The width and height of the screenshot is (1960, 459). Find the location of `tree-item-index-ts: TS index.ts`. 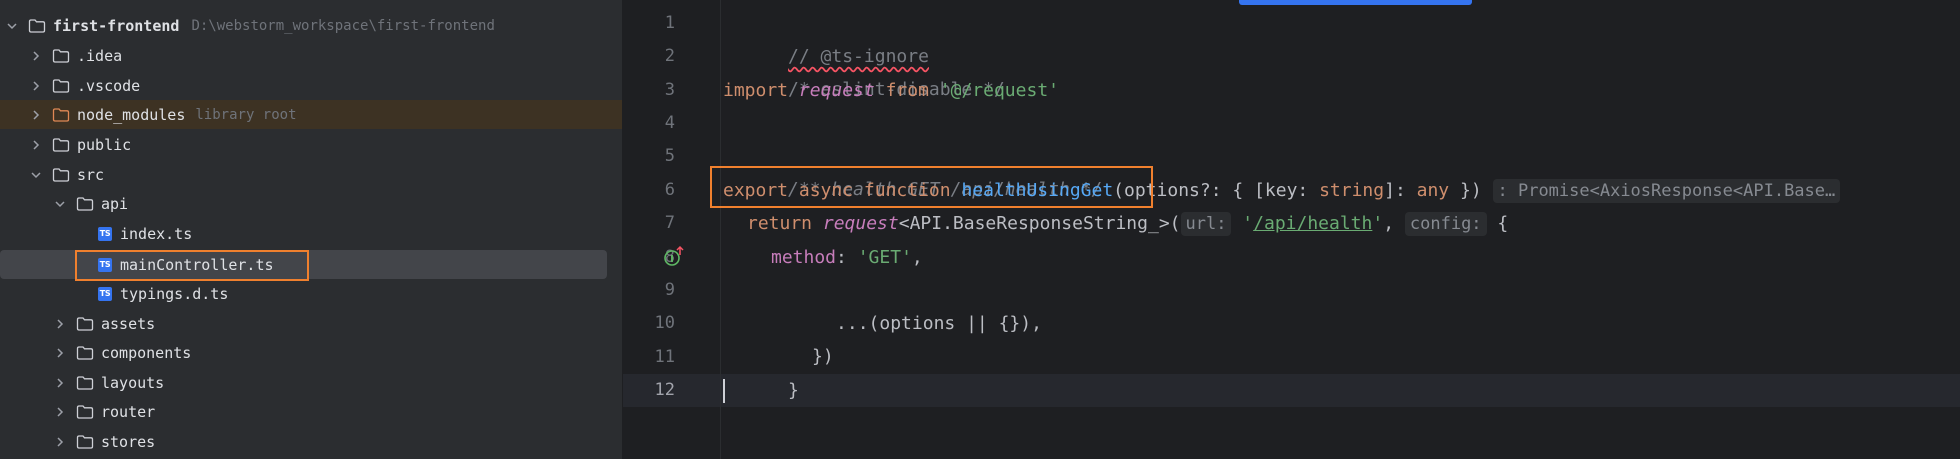

tree-item-index-ts: TS index.ts is located at coordinates (303, 233).